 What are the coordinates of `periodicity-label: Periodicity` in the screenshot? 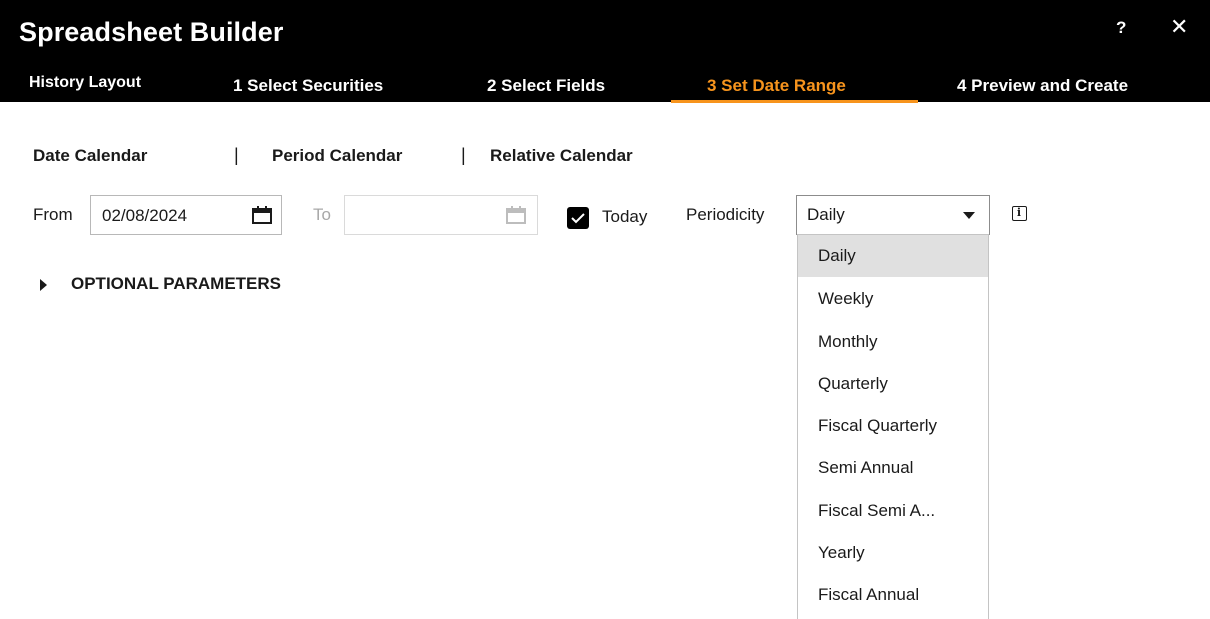 It's located at (725, 214).